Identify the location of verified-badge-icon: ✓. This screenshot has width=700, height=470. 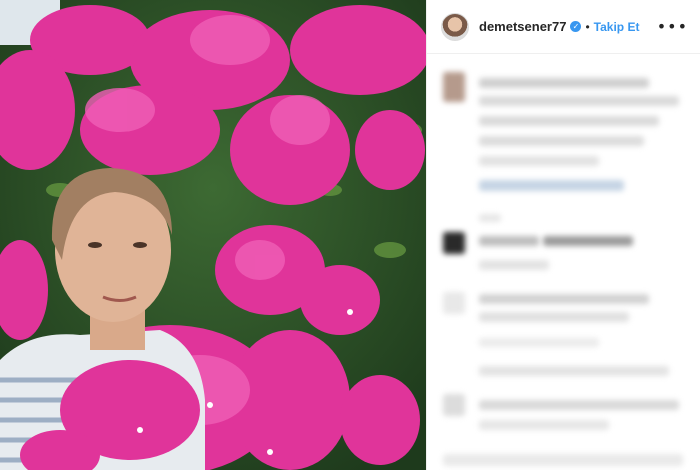
(576, 26).